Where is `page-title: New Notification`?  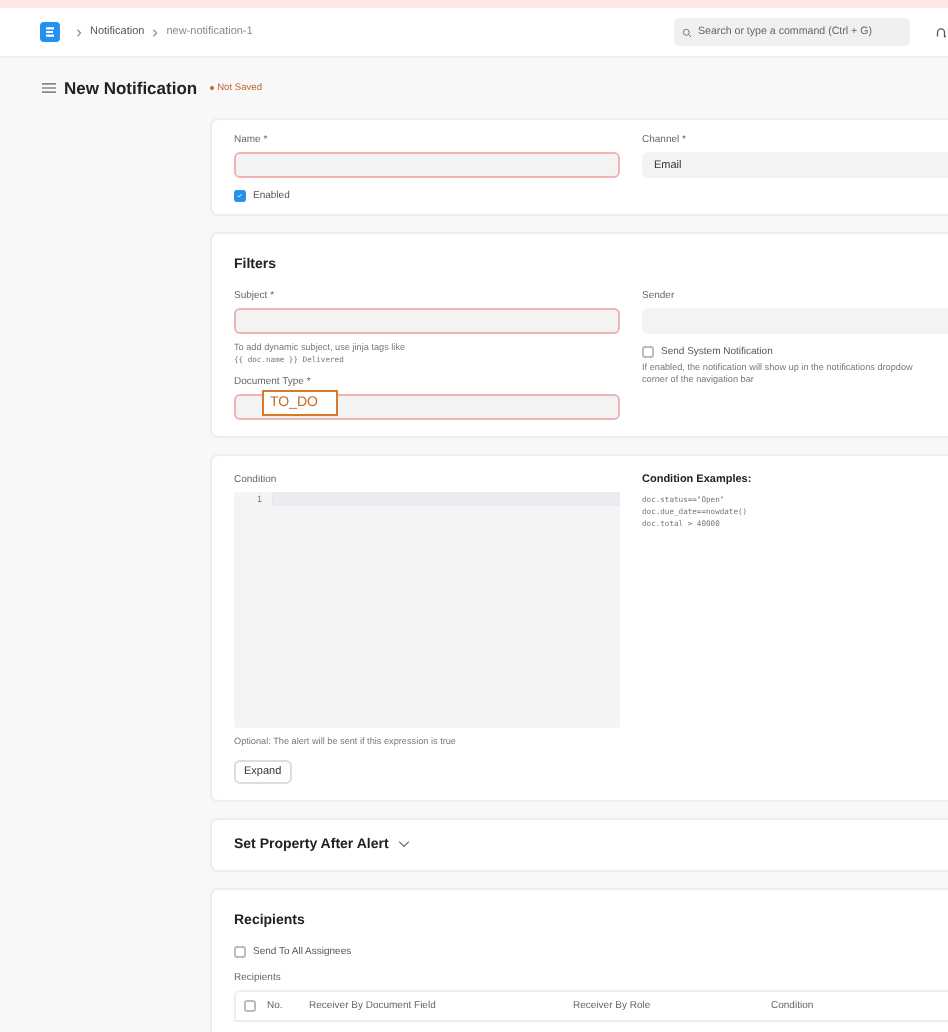 page-title: New Notification is located at coordinates (131, 88).